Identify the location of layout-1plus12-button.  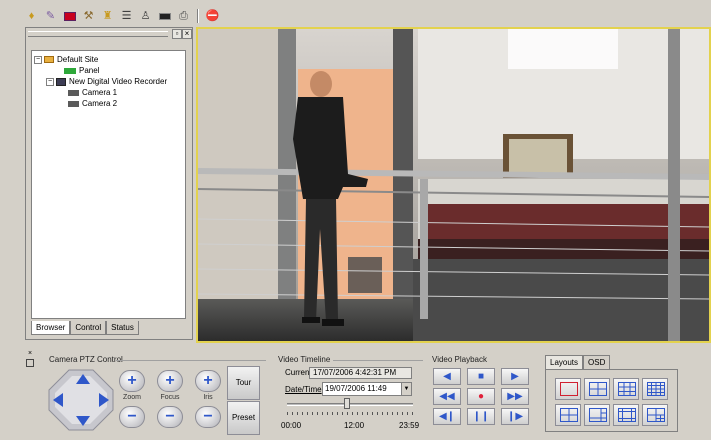
(626, 415).